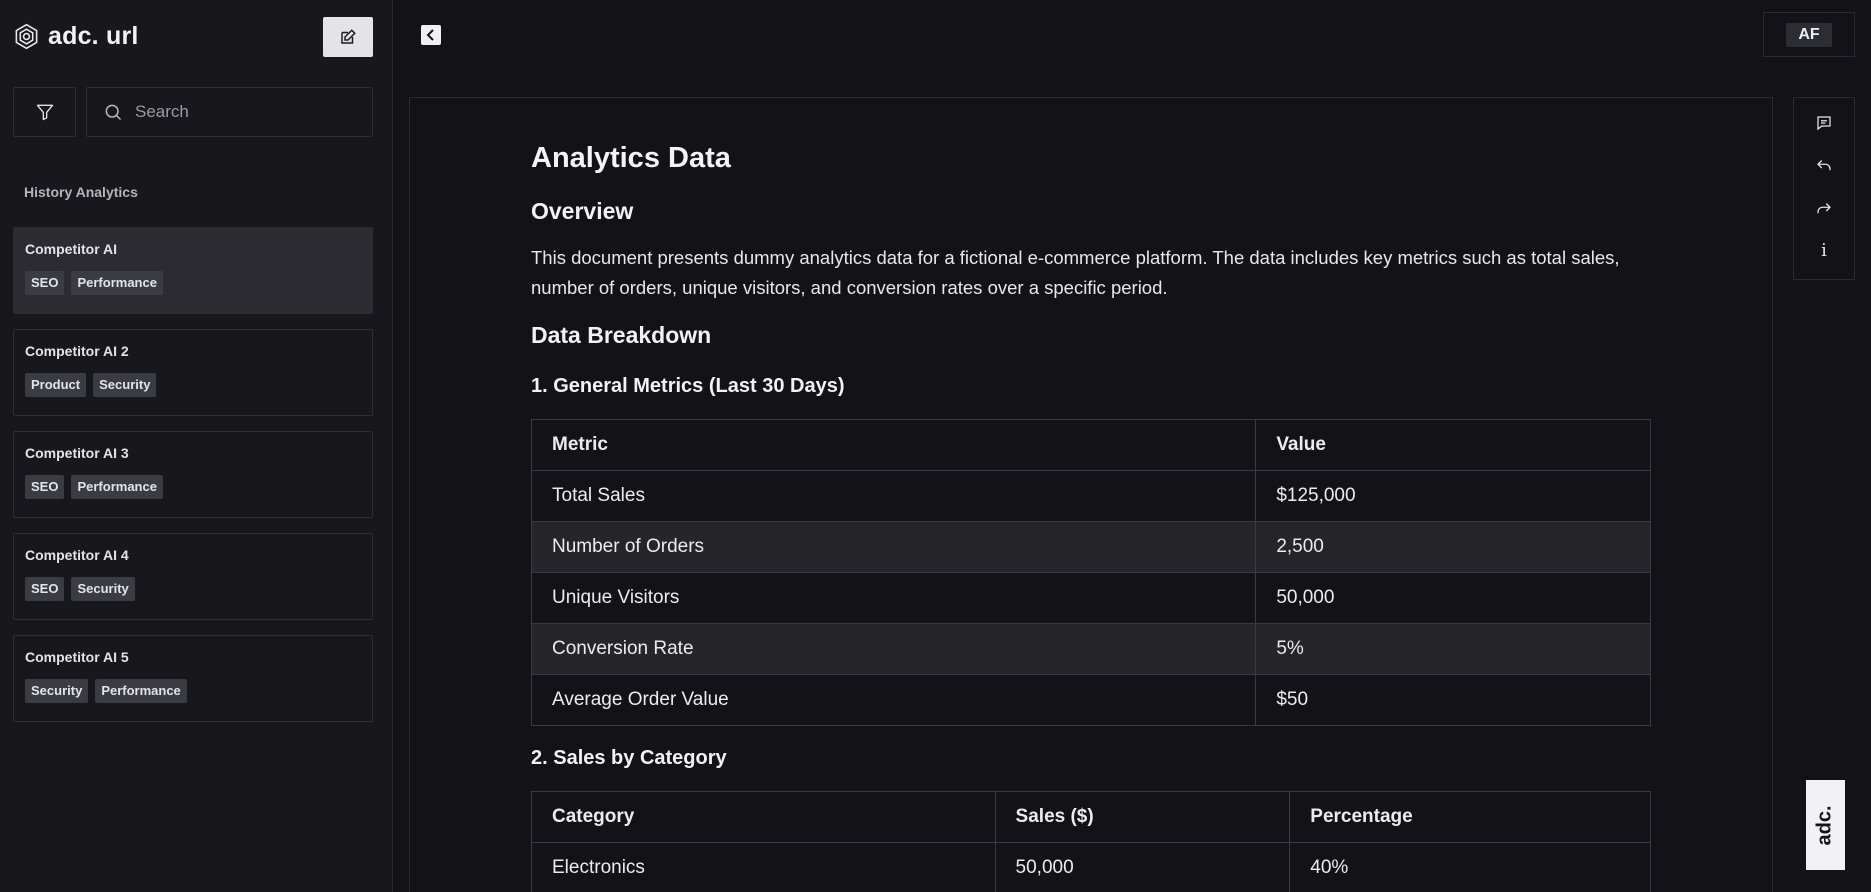 The width and height of the screenshot is (1871, 892). I want to click on adc-badge: adc., so click(1825, 825).